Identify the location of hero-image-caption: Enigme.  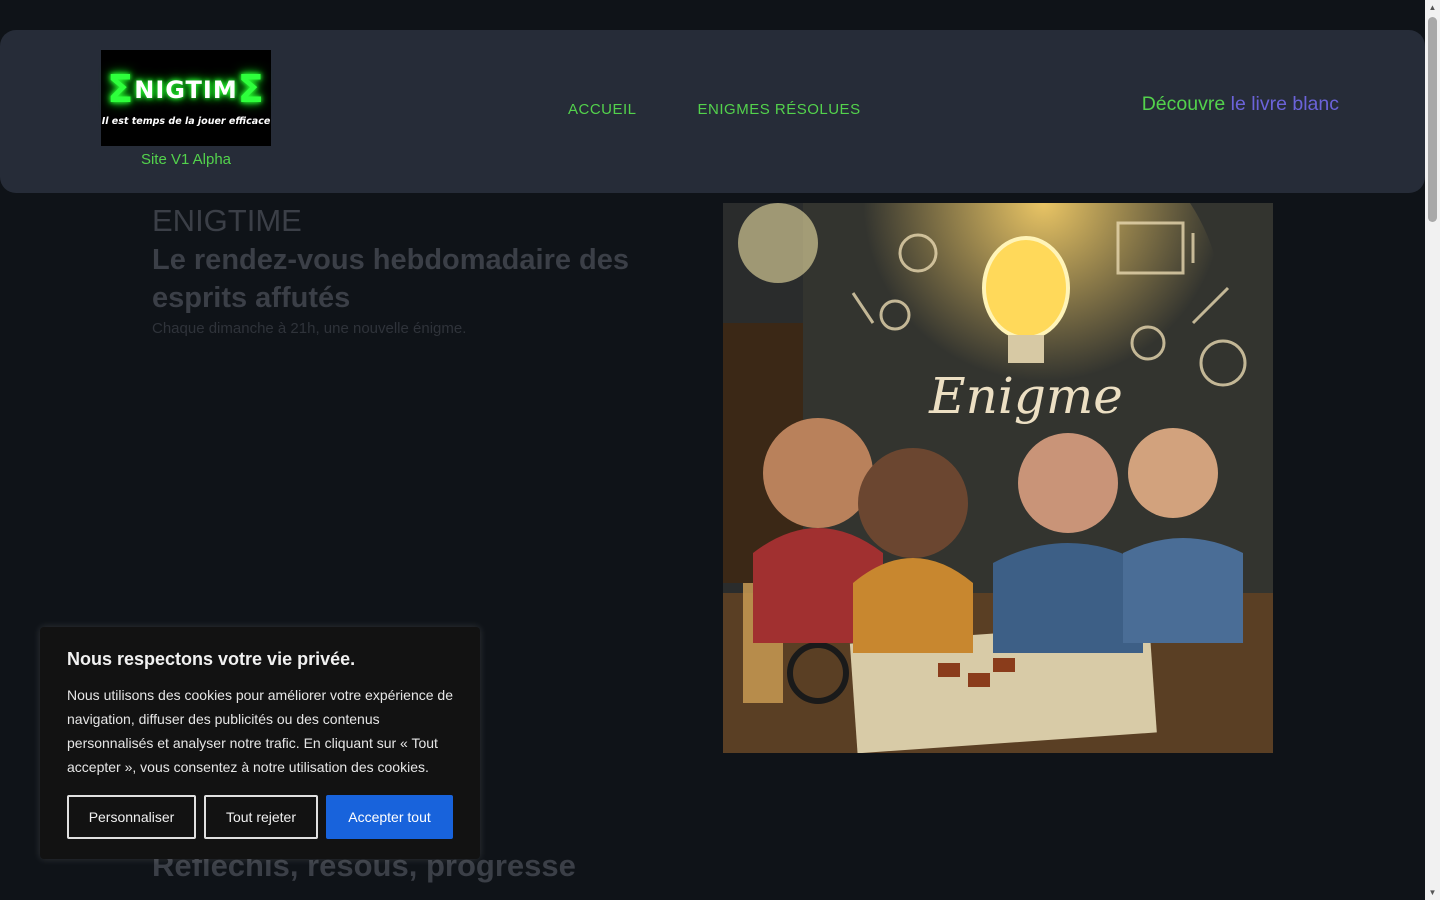
(1025, 396).